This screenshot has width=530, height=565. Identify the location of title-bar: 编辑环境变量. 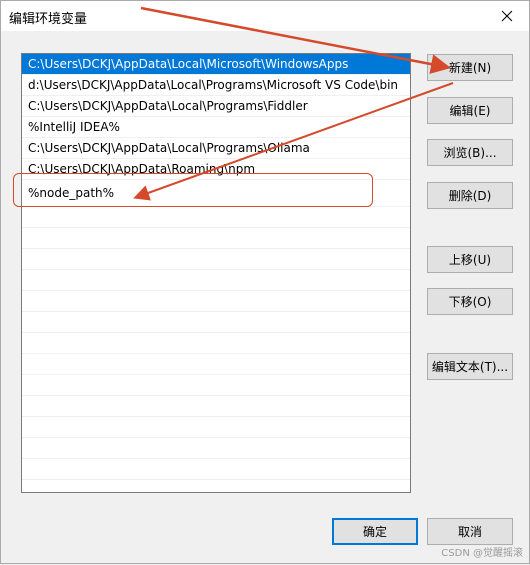
(265, 16).